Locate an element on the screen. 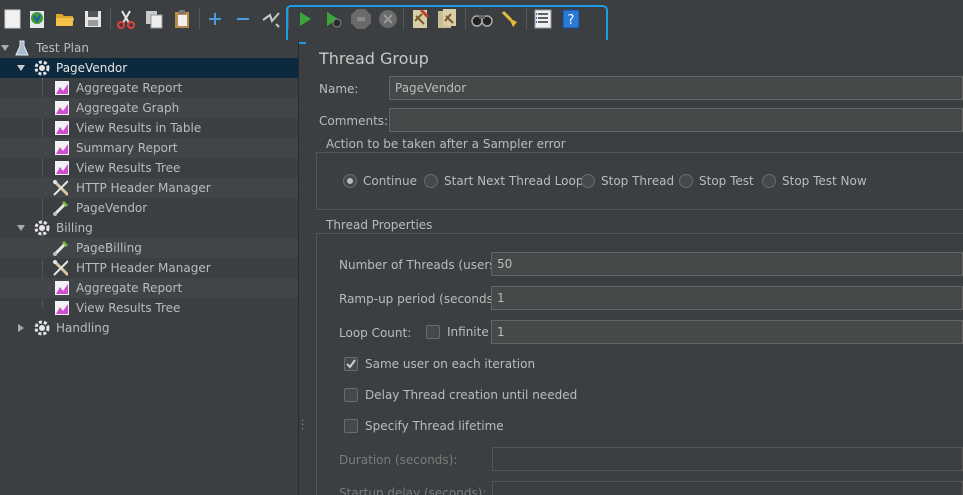  radio-label: Stop Test Now is located at coordinates (824, 181).